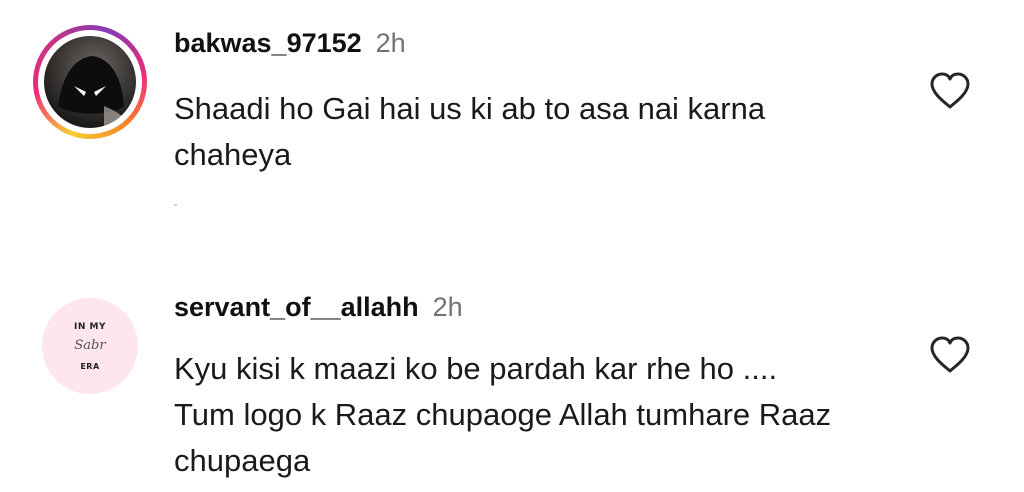  I want to click on divider-dot, so click(175, 205).